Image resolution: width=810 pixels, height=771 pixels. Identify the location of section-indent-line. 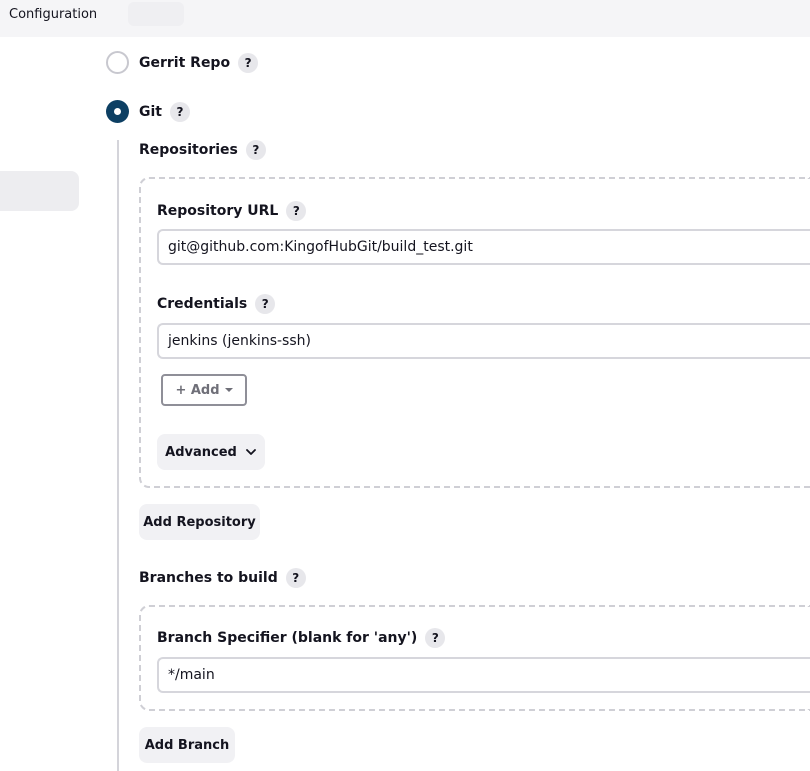
(118, 455).